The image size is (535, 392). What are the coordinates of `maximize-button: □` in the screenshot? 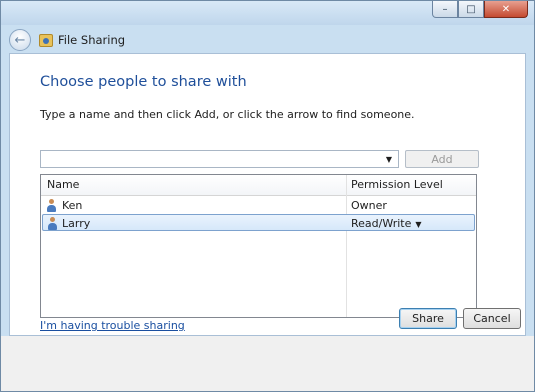 It's located at (471, 9).